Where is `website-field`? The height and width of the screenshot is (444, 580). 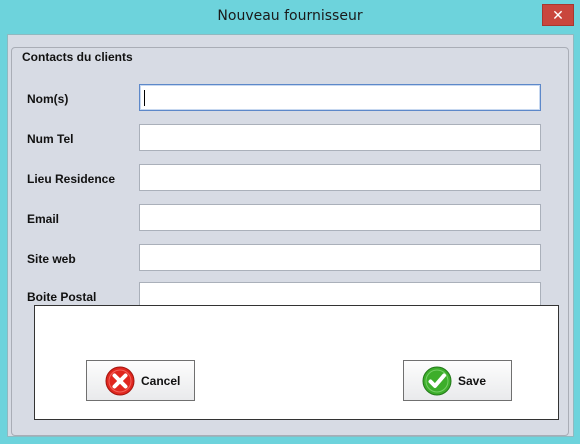 website-field is located at coordinates (340, 257).